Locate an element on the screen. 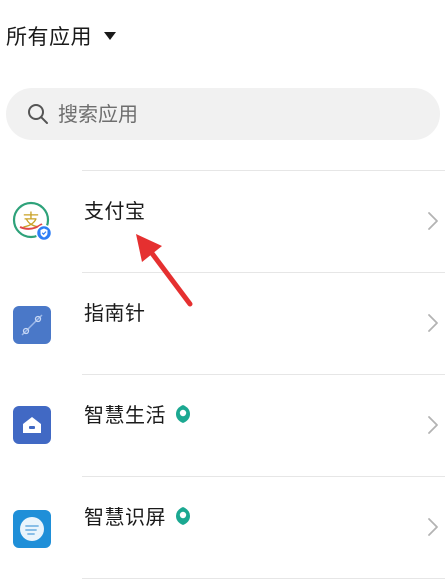  app-name: 支付宝 is located at coordinates (115, 211).